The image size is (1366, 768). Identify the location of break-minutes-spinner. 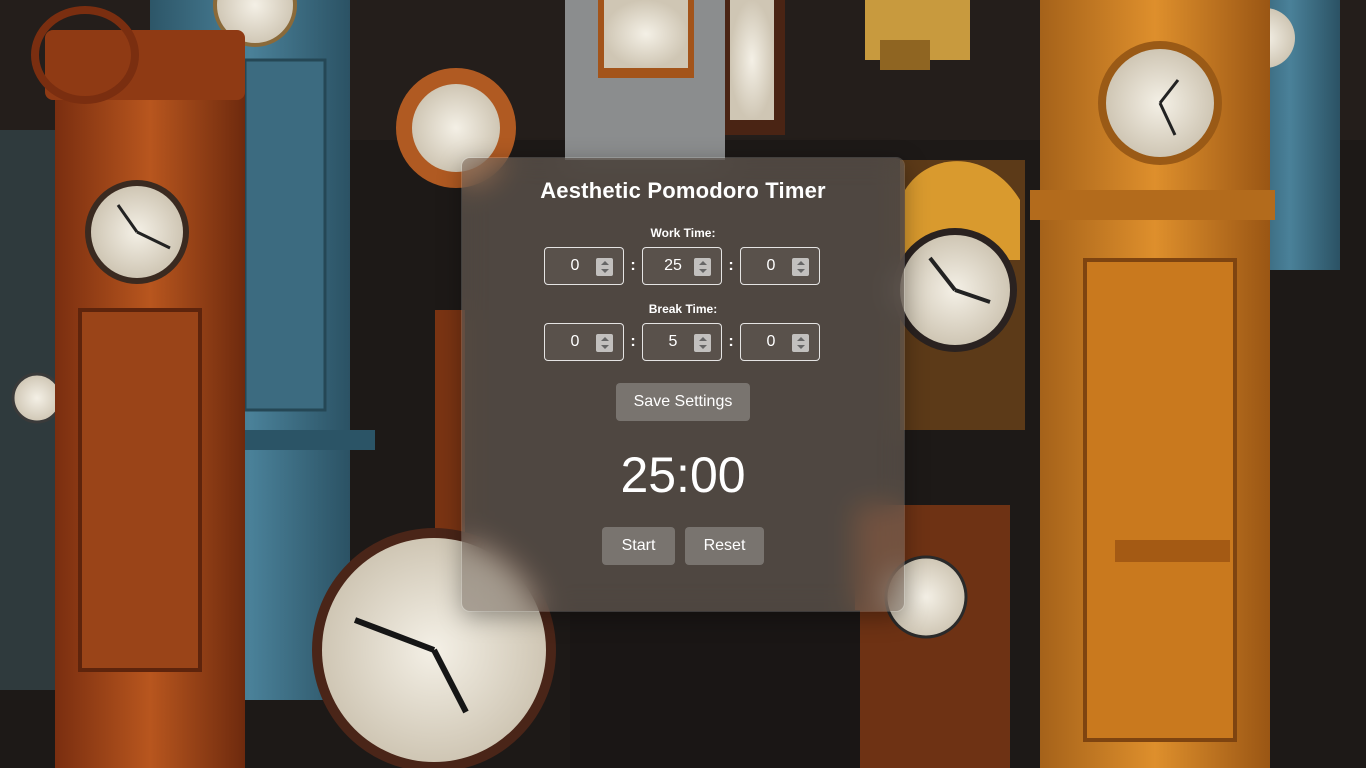
(702, 343).